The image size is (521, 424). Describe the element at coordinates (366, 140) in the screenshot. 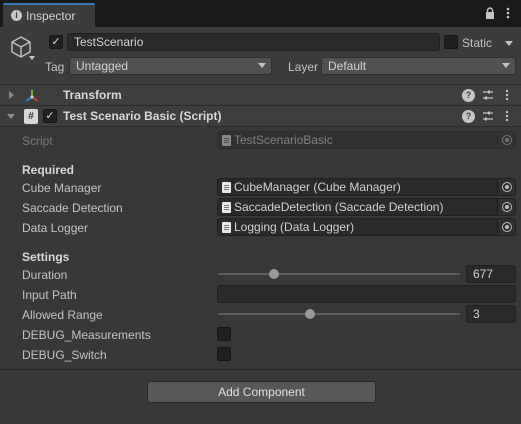

I see `script-object-field: TestScenarioBasic` at that location.